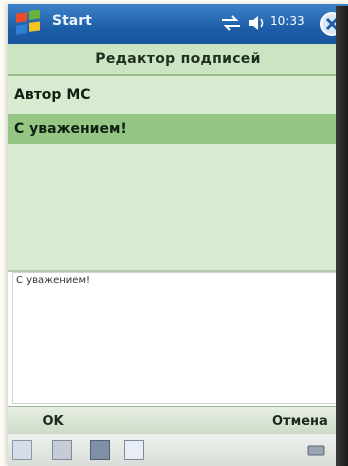 This screenshot has width=348, height=466. What do you see at coordinates (178, 450) in the screenshot?
I see `task-bar` at bounding box center [178, 450].